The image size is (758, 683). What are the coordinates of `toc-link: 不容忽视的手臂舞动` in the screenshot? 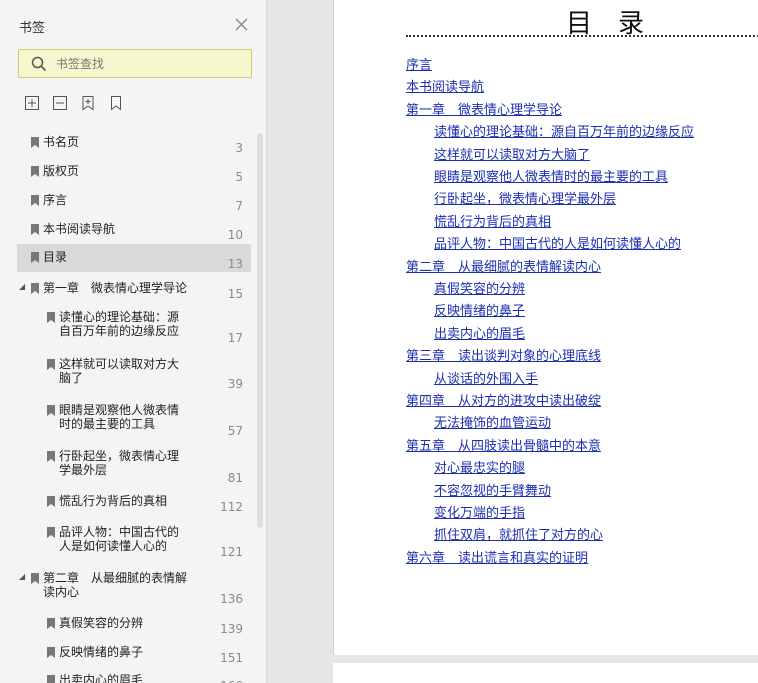 It's located at (492, 489).